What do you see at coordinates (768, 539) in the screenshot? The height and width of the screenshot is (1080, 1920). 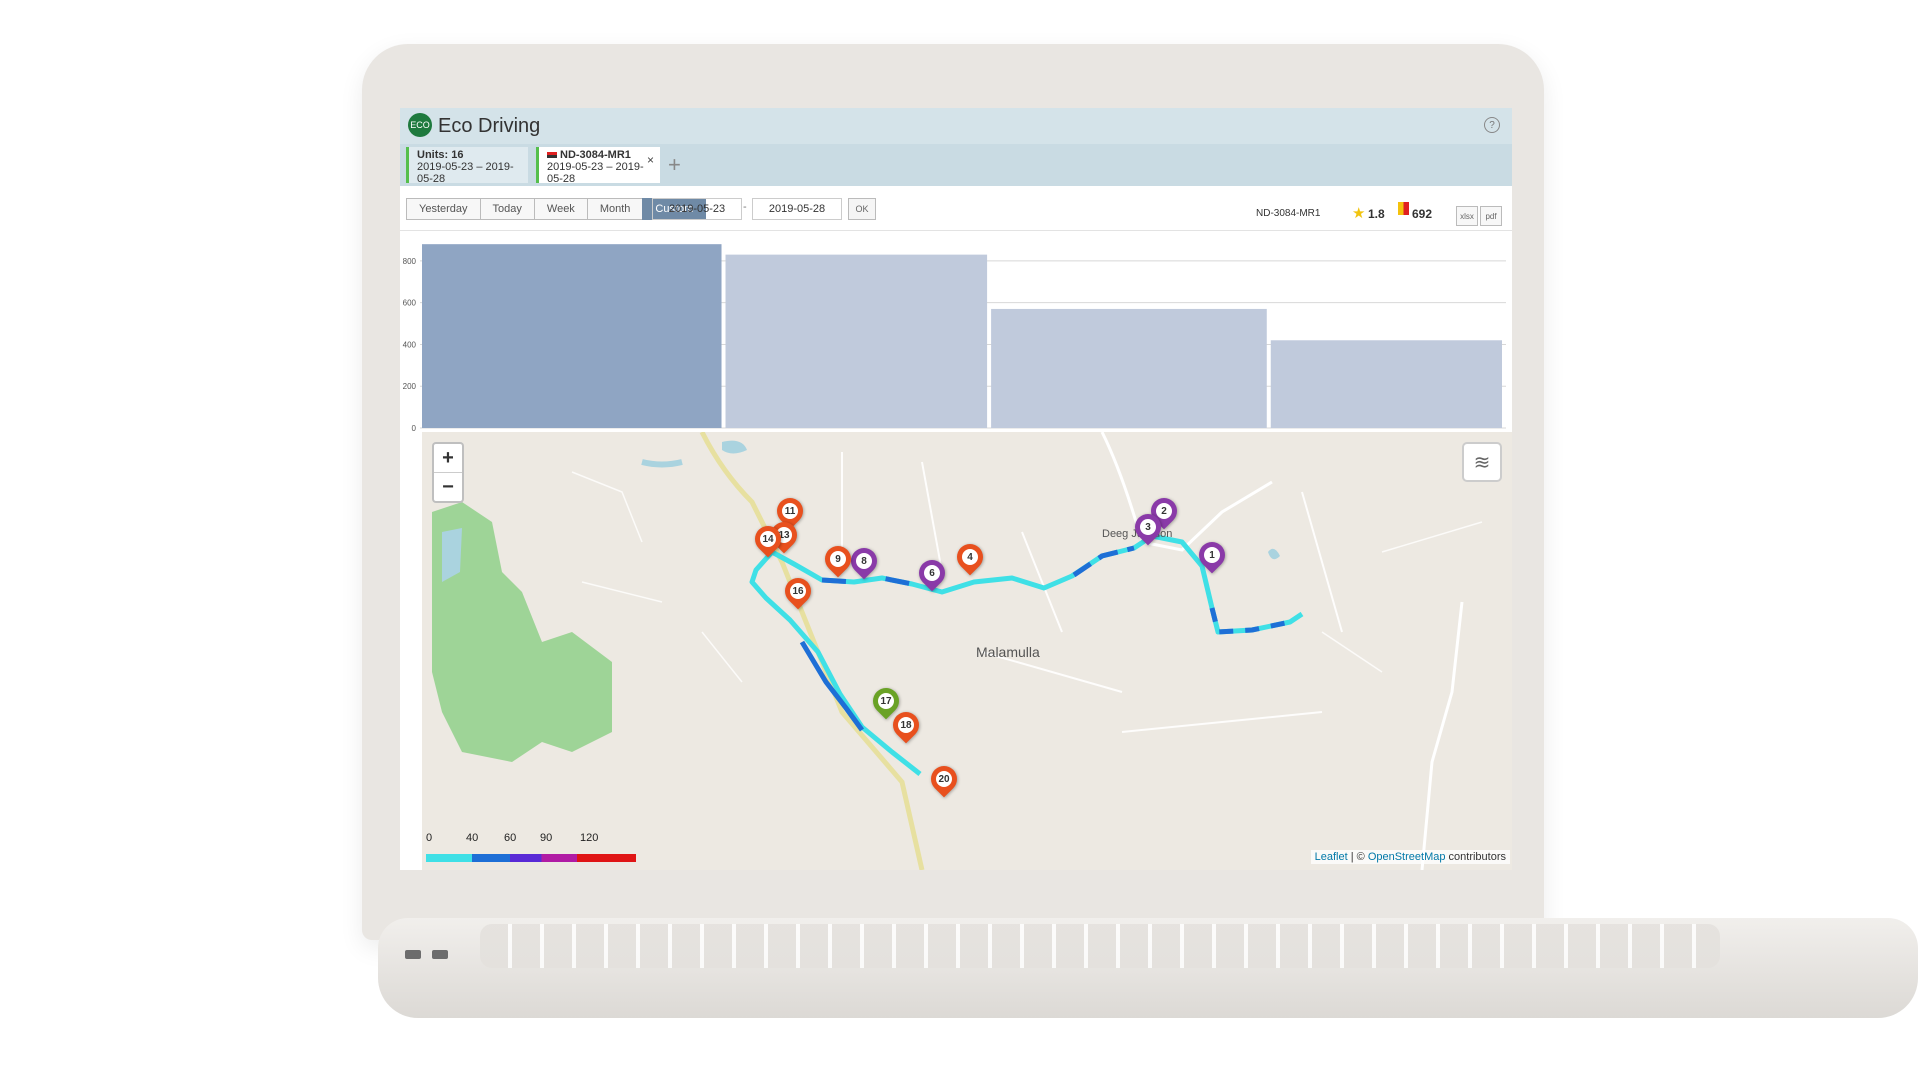 I see `marker-label: 14` at bounding box center [768, 539].